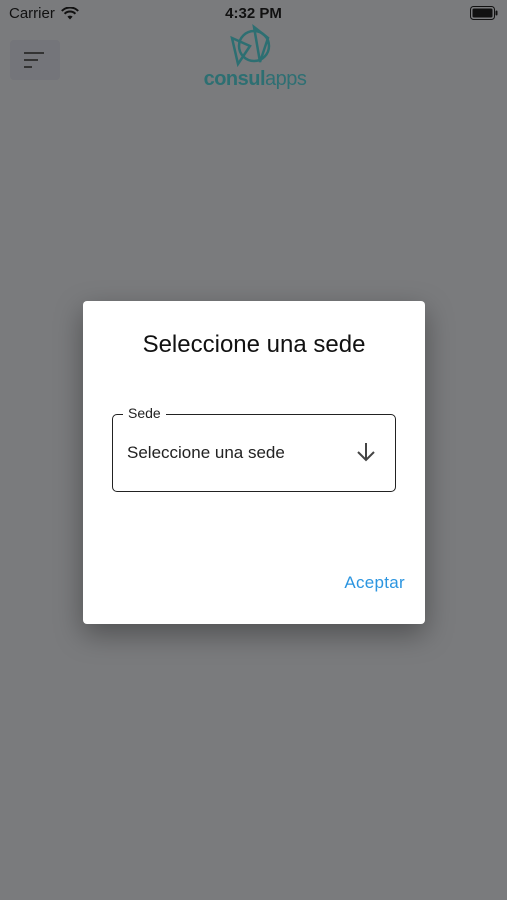 Image resolution: width=507 pixels, height=900 pixels. What do you see at coordinates (253, 13) in the screenshot?
I see `clock: 4:32 PM` at bounding box center [253, 13].